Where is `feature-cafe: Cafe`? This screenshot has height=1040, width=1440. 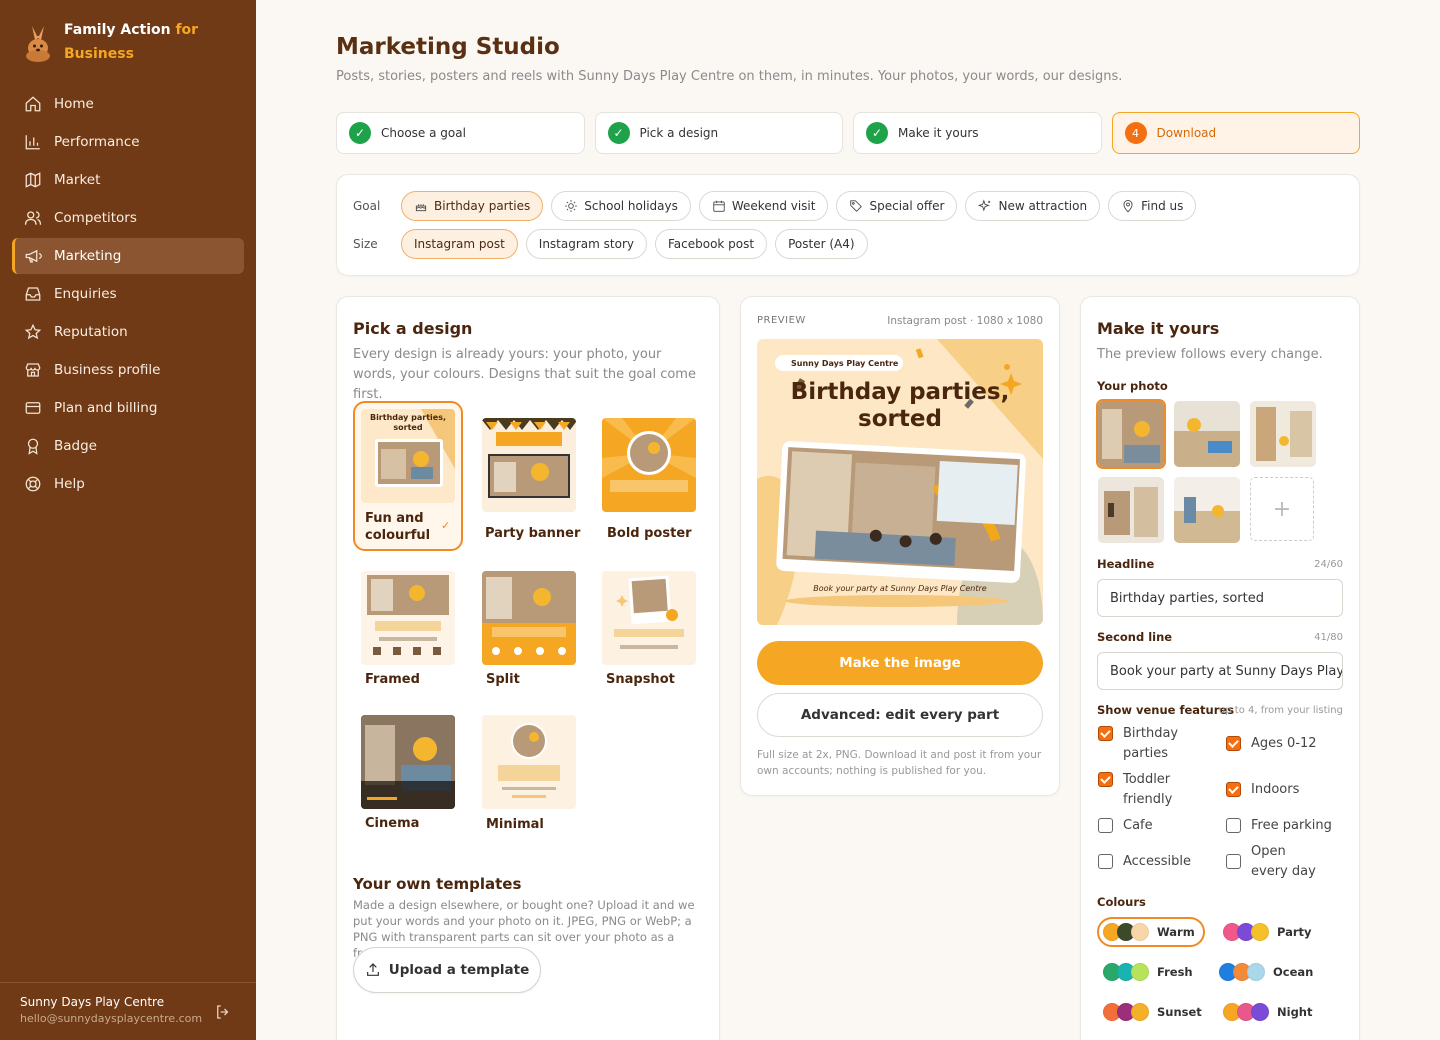
feature-cafe: Cafe is located at coordinates (1153, 826).